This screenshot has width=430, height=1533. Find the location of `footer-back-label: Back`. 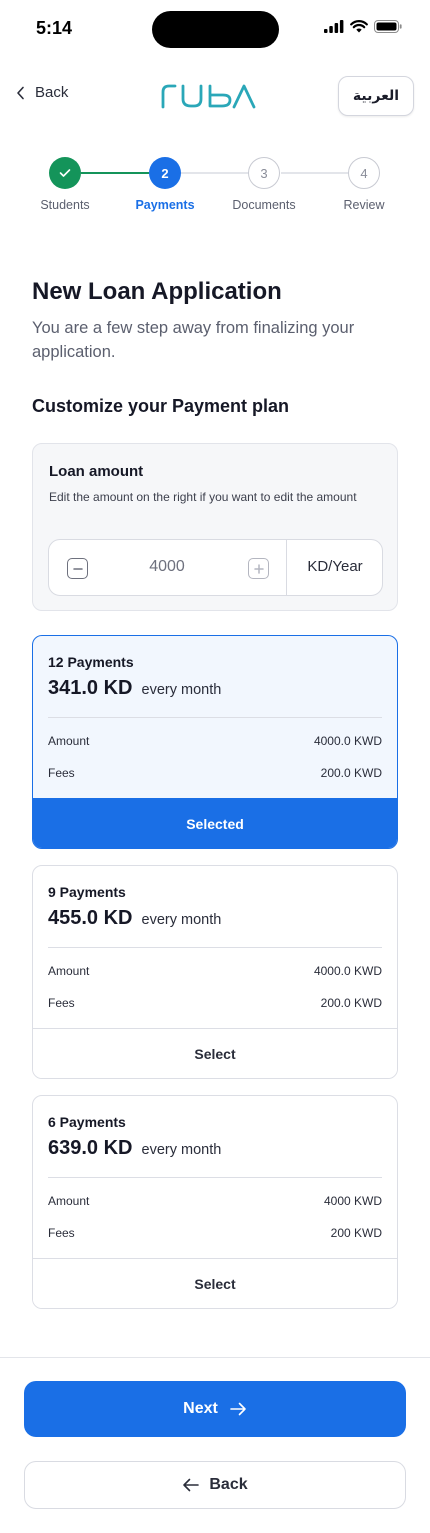

footer-back-label: Back is located at coordinates (228, 1484).